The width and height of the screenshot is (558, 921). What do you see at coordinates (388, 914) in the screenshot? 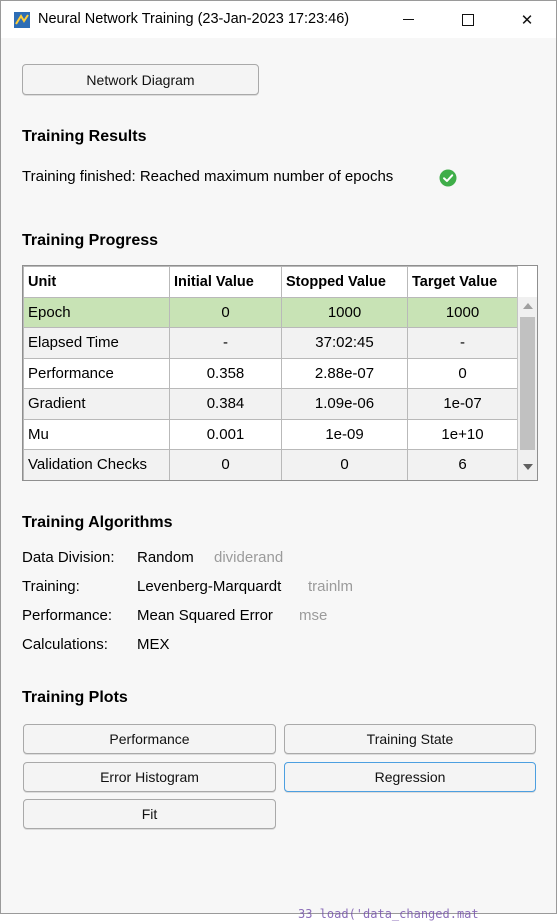
I see `background-code-fragment: 33 load('data_changed.mat` at bounding box center [388, 914].